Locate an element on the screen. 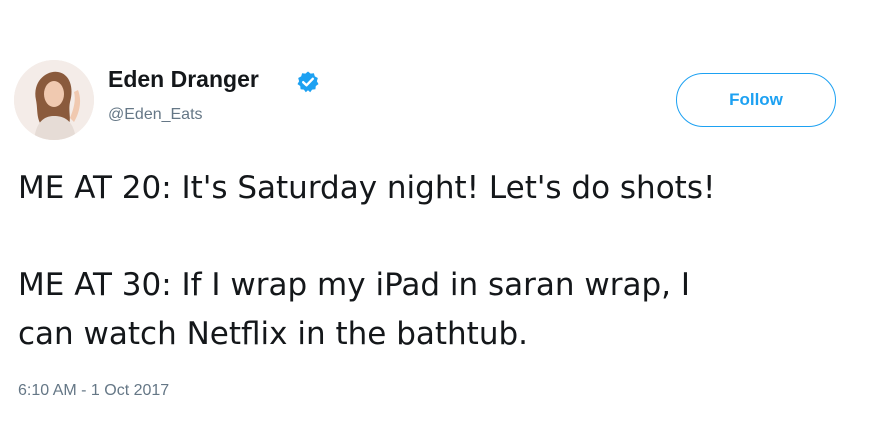 Image resolution: width=880 pixels, height=442 pixels. avatar-image is located at coordinates (54, 100).